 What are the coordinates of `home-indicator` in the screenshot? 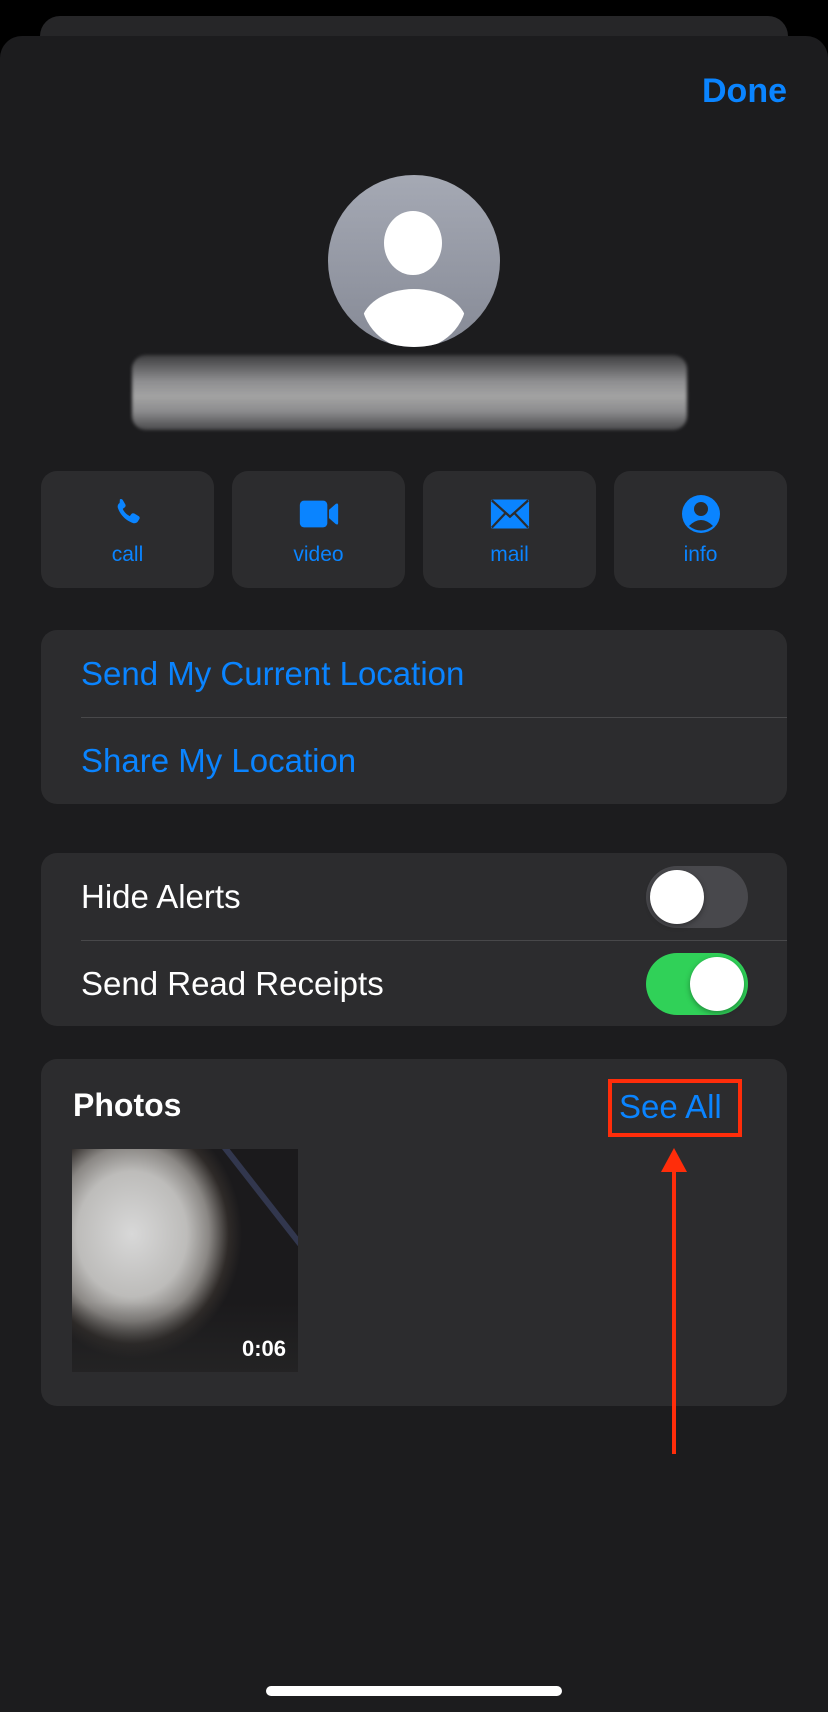 It's located at (414, 1691).